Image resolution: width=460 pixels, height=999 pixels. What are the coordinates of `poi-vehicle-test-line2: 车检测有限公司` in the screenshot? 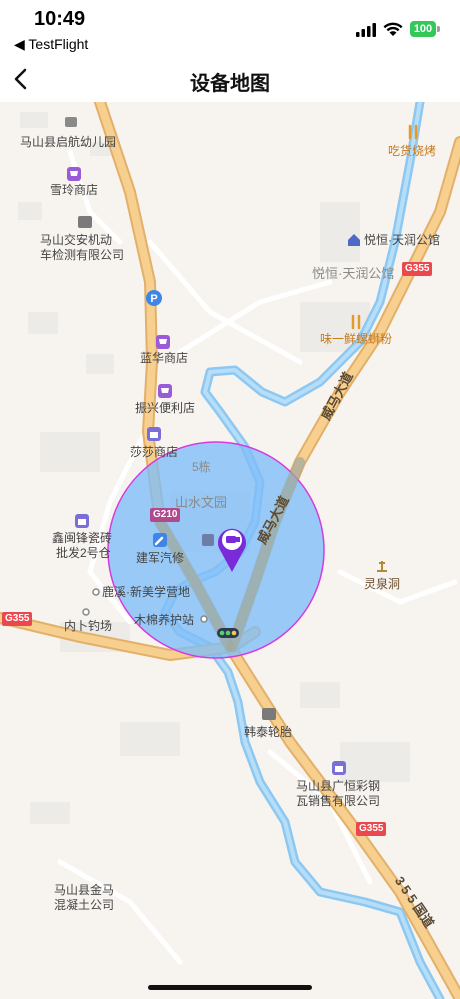 It's located at (82, 255).